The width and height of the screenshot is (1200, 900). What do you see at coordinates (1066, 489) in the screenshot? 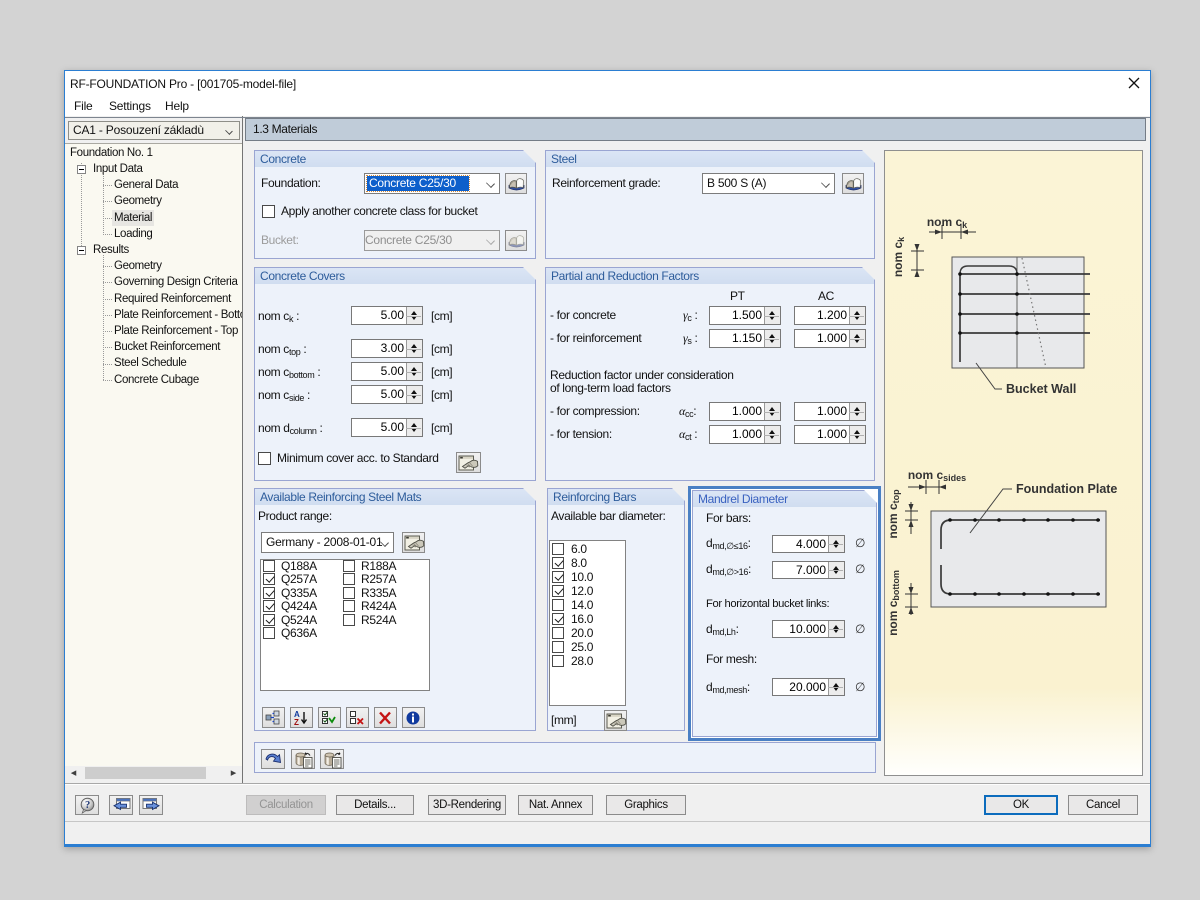
I see `svg-text: Foundation Plate` at bounding box center [1066, 489].